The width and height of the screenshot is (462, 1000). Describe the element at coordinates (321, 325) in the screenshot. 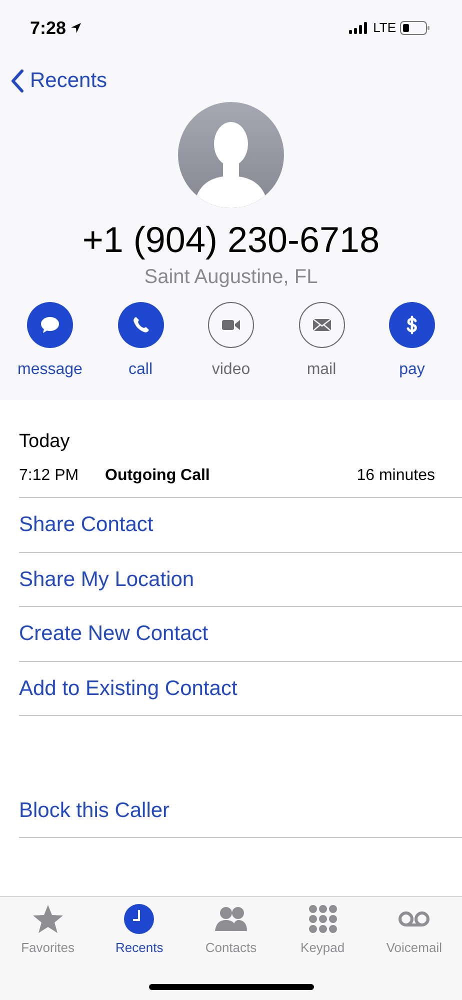

I see `mail-button` at that location.